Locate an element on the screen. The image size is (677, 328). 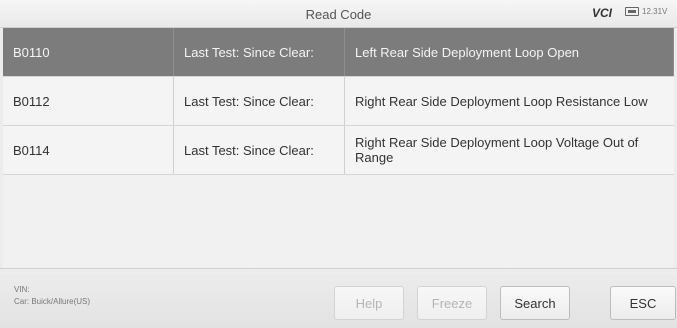
code-cell: B0110 is located at coordinates (88, 52).